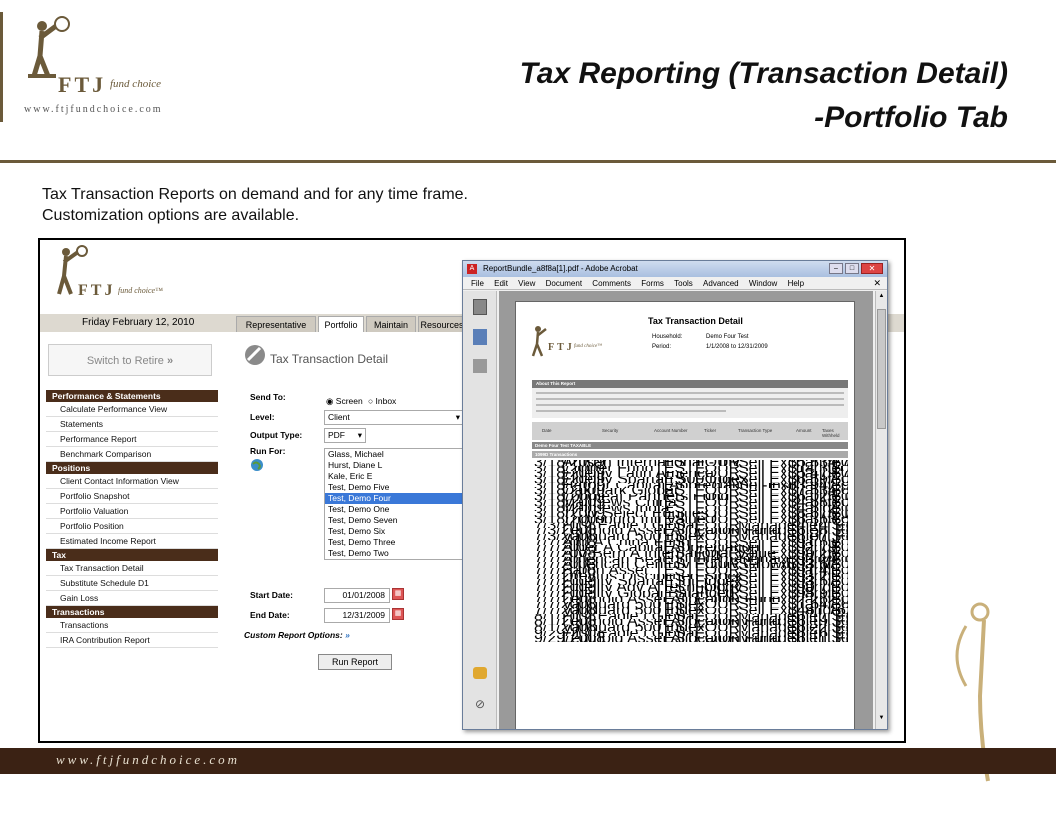 This screenshot has width=1056, height=816. Describe the element at coordinates (881, 720) in the screenshot. I see `scroll-down-icon: ▼` at that location.